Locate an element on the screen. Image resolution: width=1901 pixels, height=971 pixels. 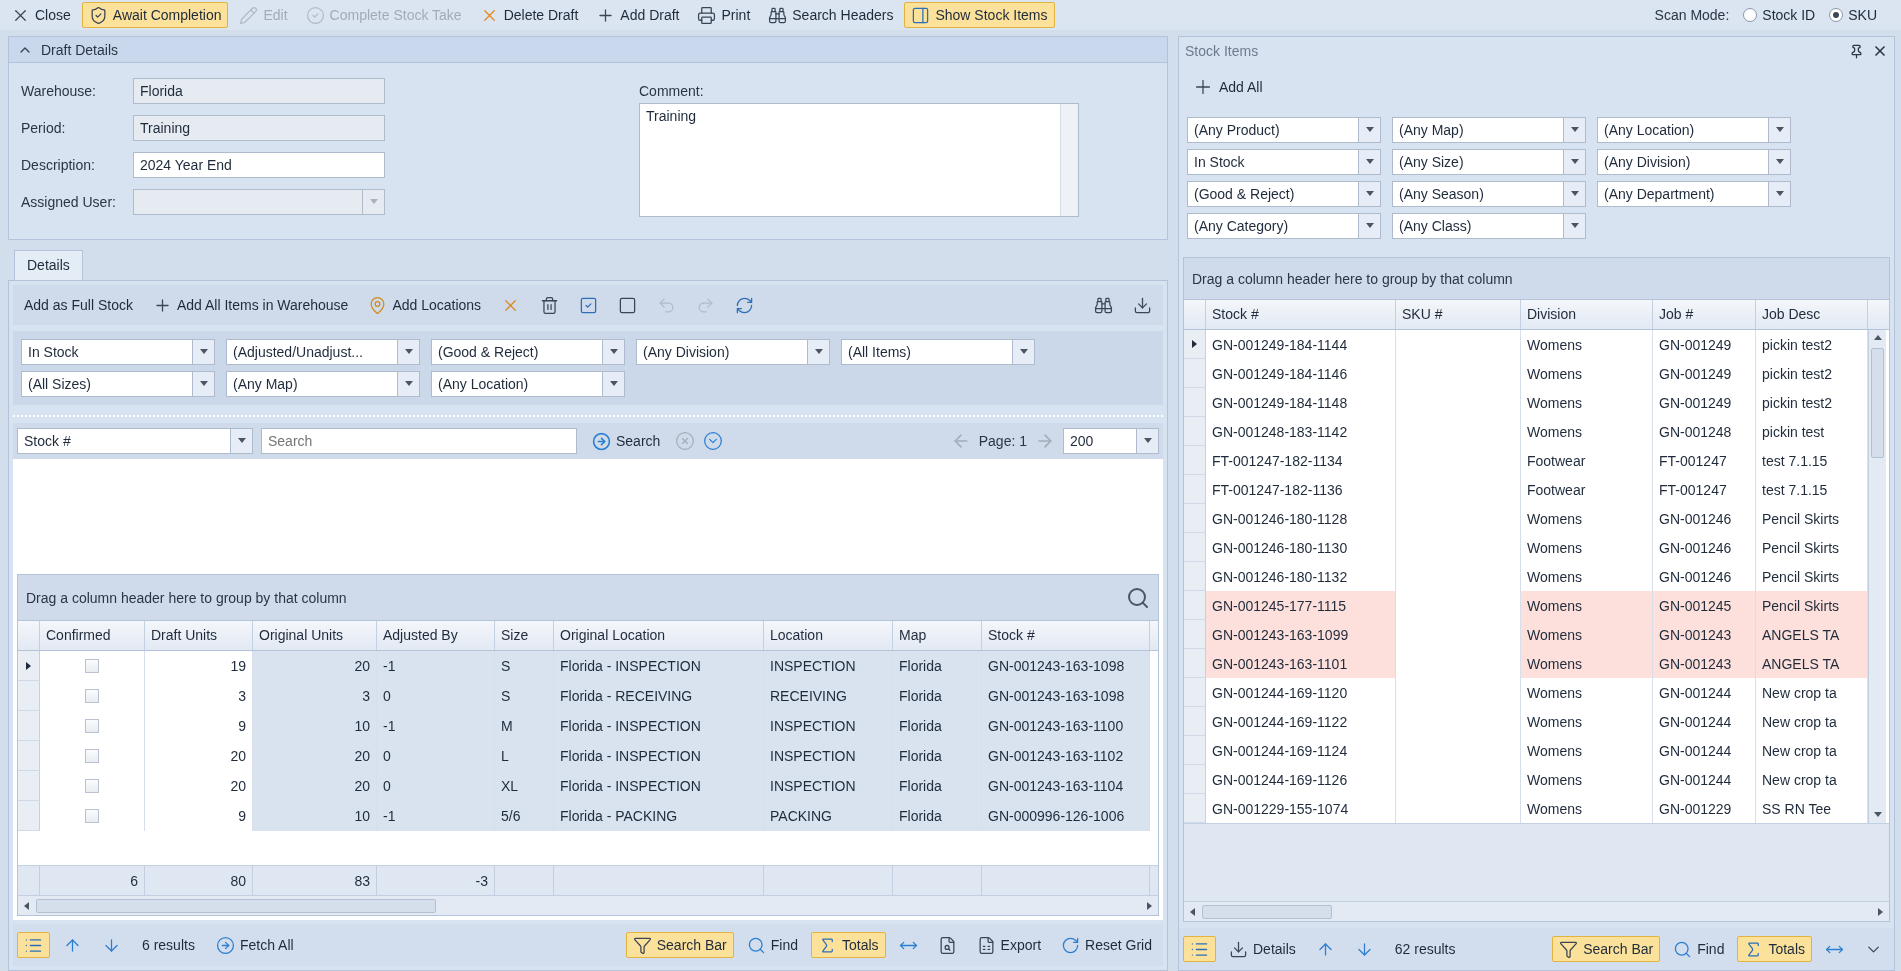
print-button: Print is located at coordinates (724, 15).